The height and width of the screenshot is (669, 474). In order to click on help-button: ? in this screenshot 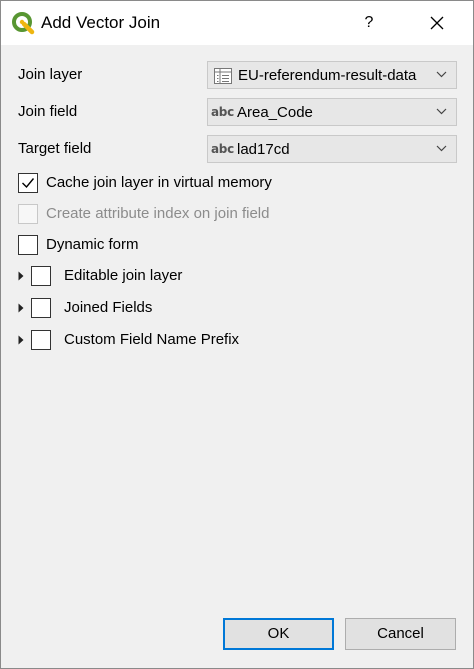, I will do `click(369, 23)`.